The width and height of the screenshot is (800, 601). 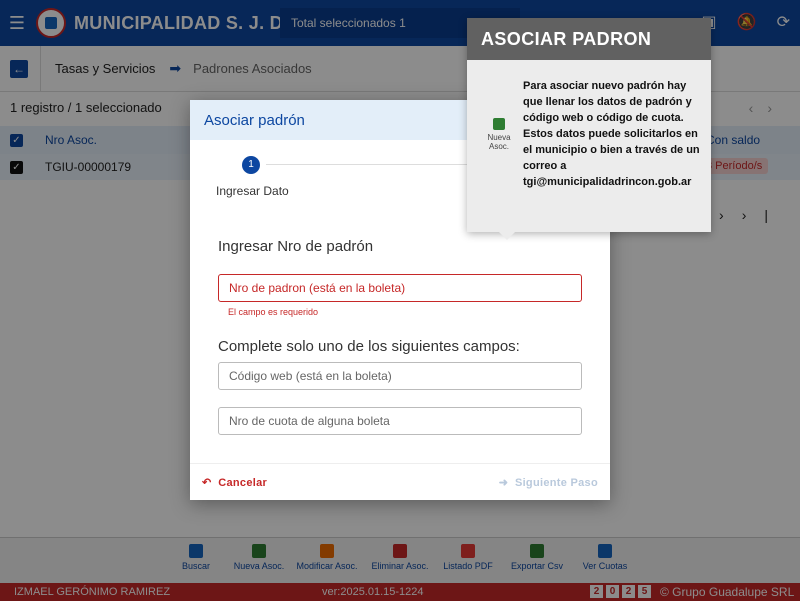 What do you see at coordinates (400, 288) in the screenshot?
I see `padron-input` at bounding box center [400, 288].